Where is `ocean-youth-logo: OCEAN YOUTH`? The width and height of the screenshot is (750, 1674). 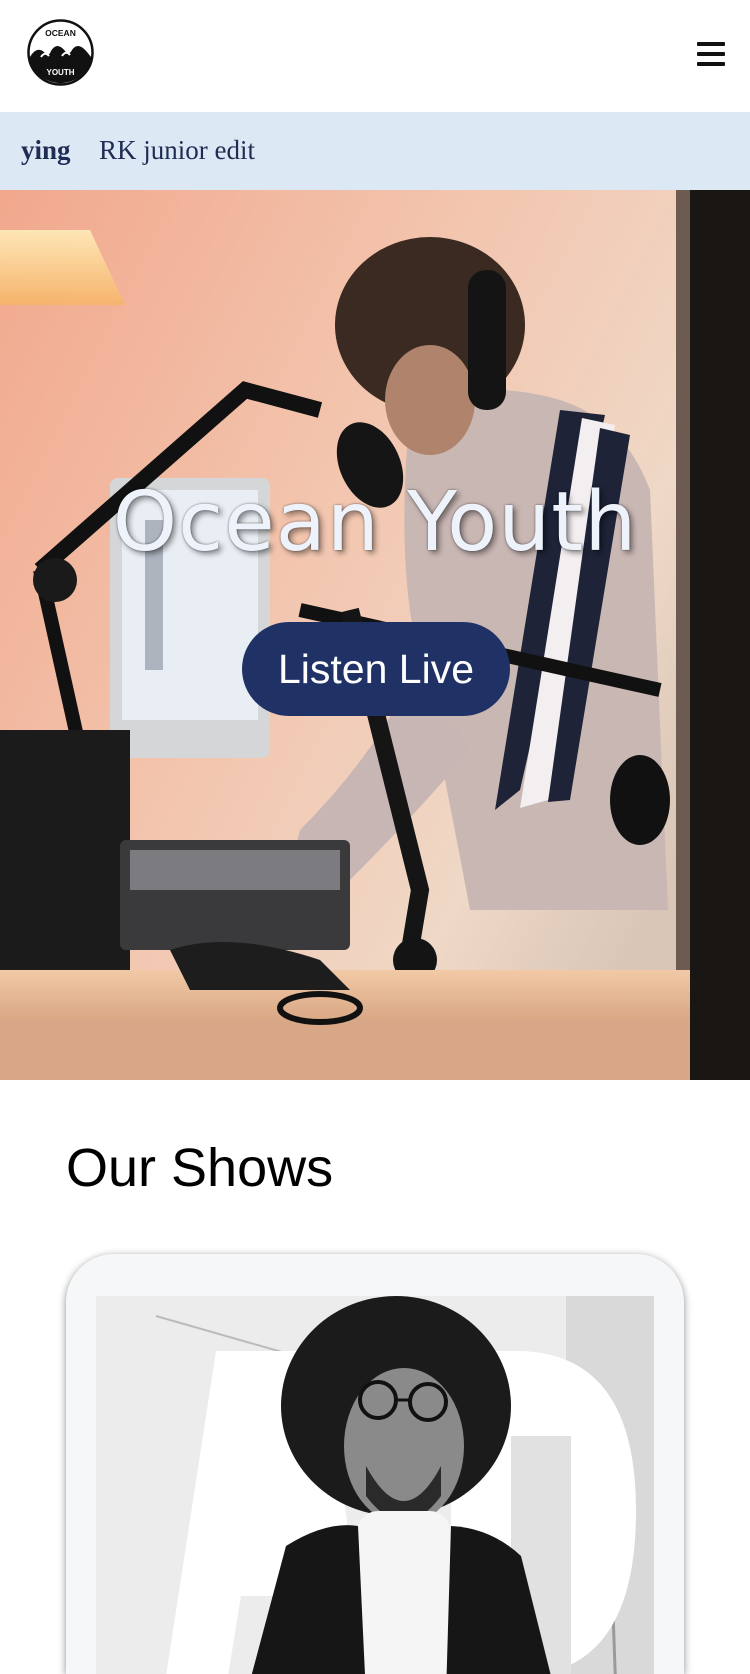
ocean-youth-logo: OCEAN YOUTH is located at coordinates (60, 52).